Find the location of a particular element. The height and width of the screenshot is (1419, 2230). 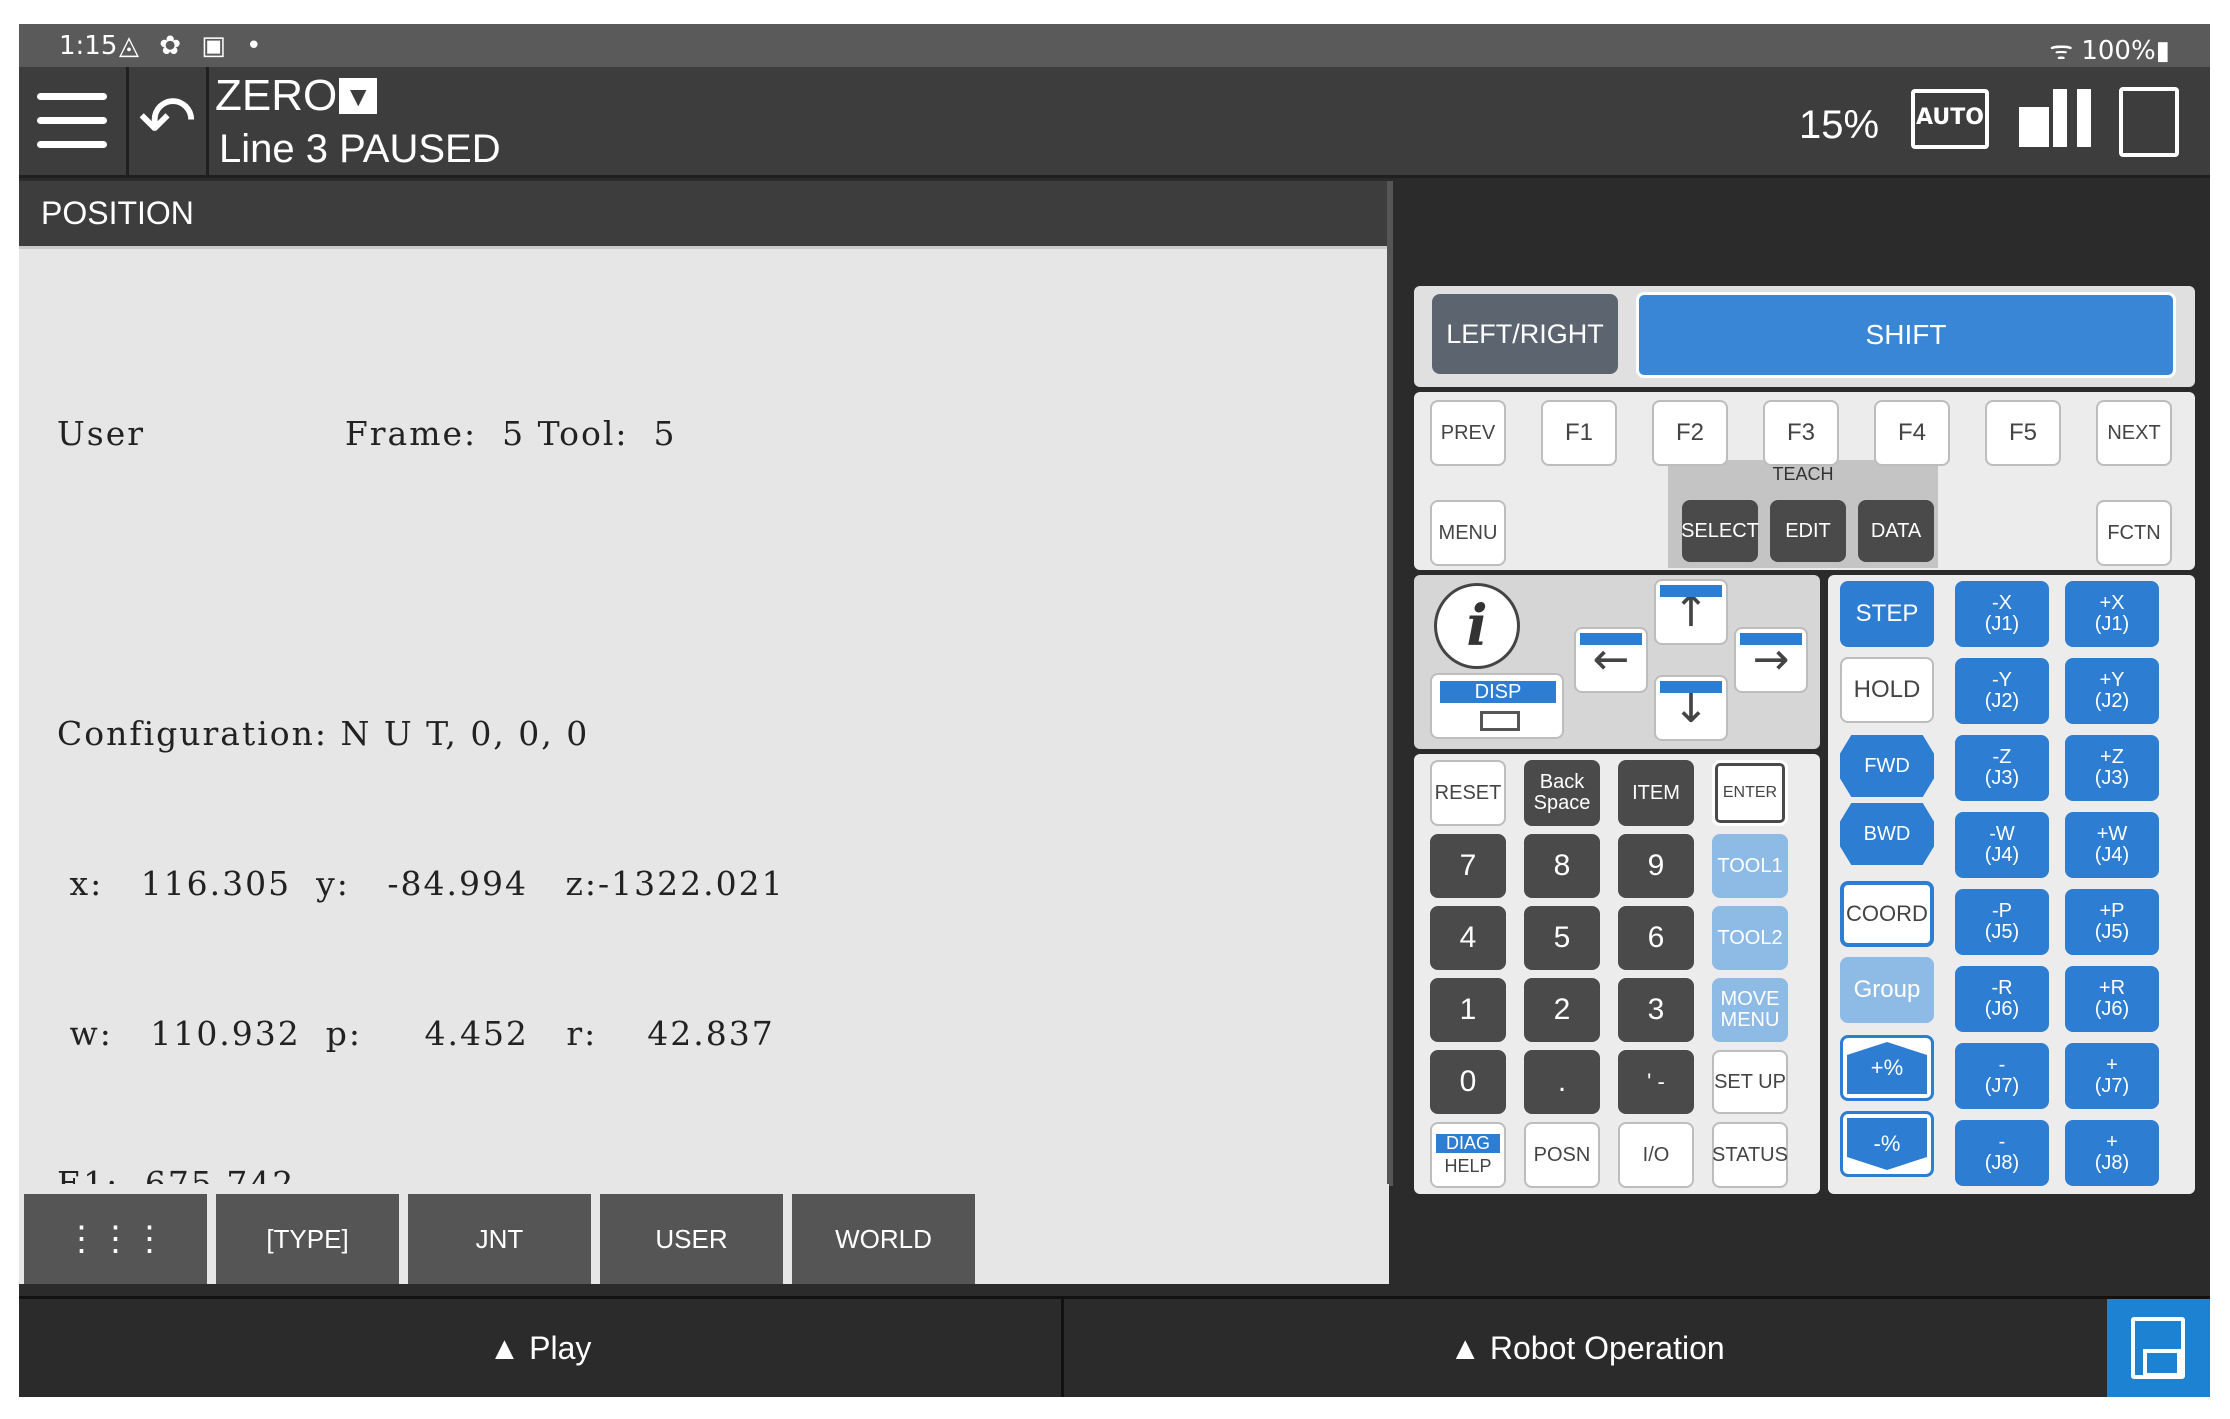

teach-pendant-enable-icon is located at coordinates (2059, 122).